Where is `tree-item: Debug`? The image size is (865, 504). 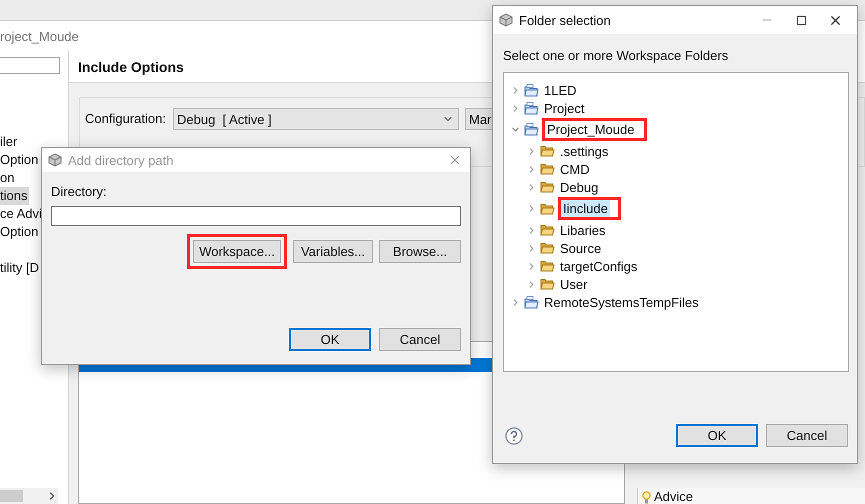 tree-item: Debug is located at coordinates (579, 187).